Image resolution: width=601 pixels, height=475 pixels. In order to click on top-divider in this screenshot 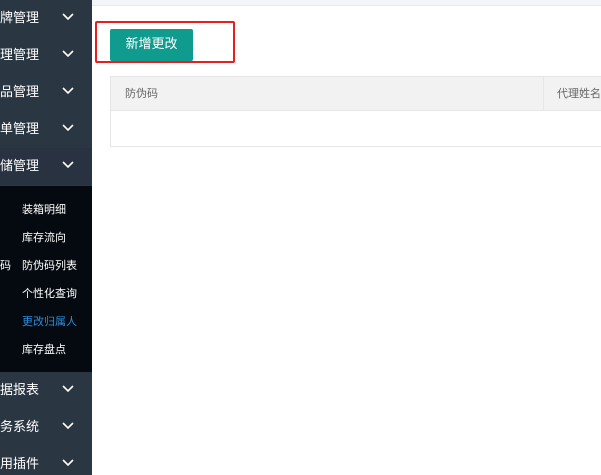, I will do `click(346, 3)`.